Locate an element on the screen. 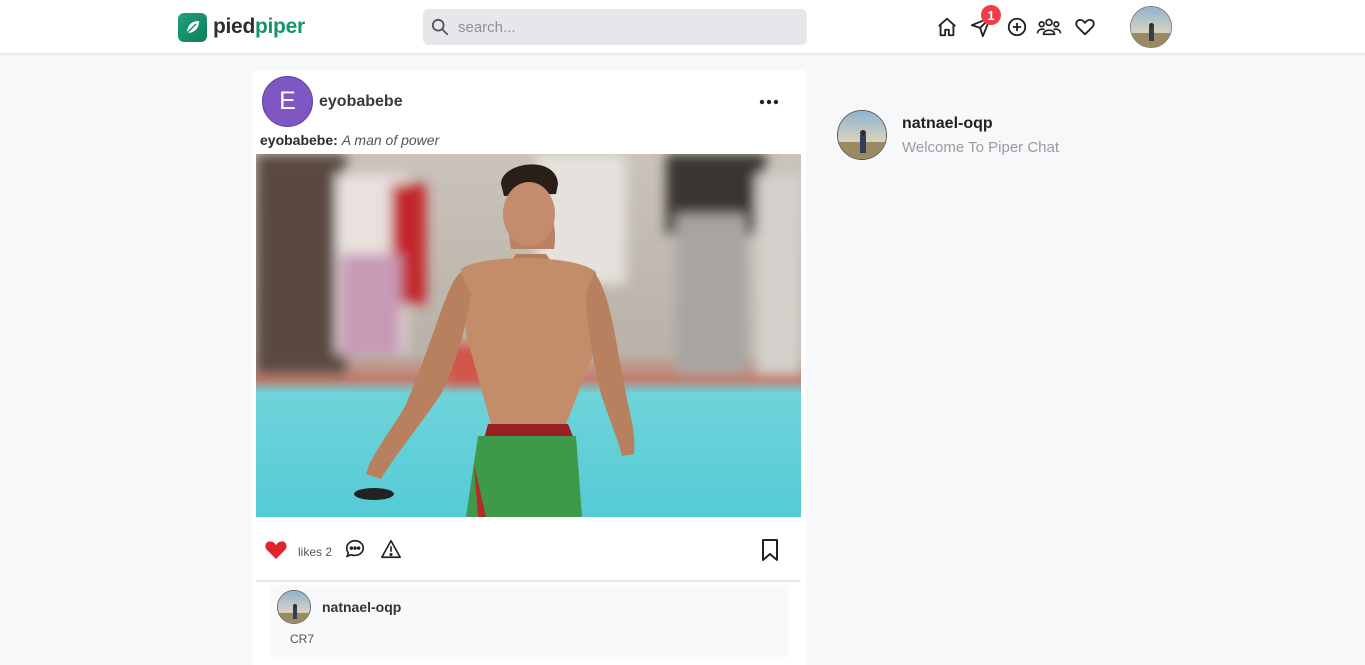 The width and height of the screenshot is (1365, 665). post-author-avatar: E is located at coordinates (287, 101).